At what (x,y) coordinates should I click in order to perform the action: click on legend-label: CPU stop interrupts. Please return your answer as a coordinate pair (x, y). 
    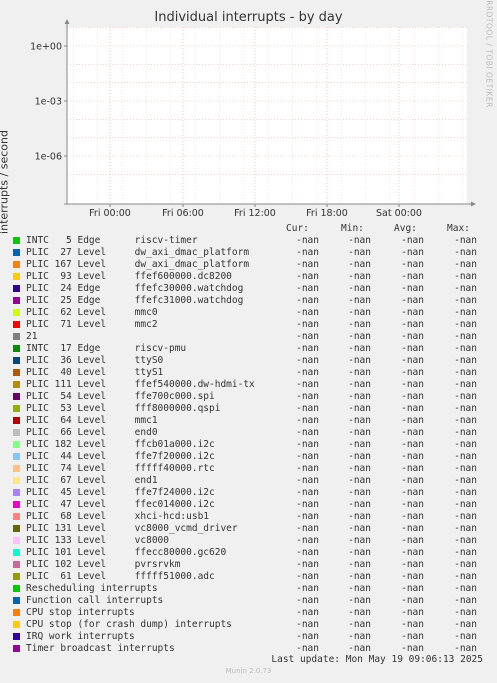
    Looking at the image, I should click on (80, 612).